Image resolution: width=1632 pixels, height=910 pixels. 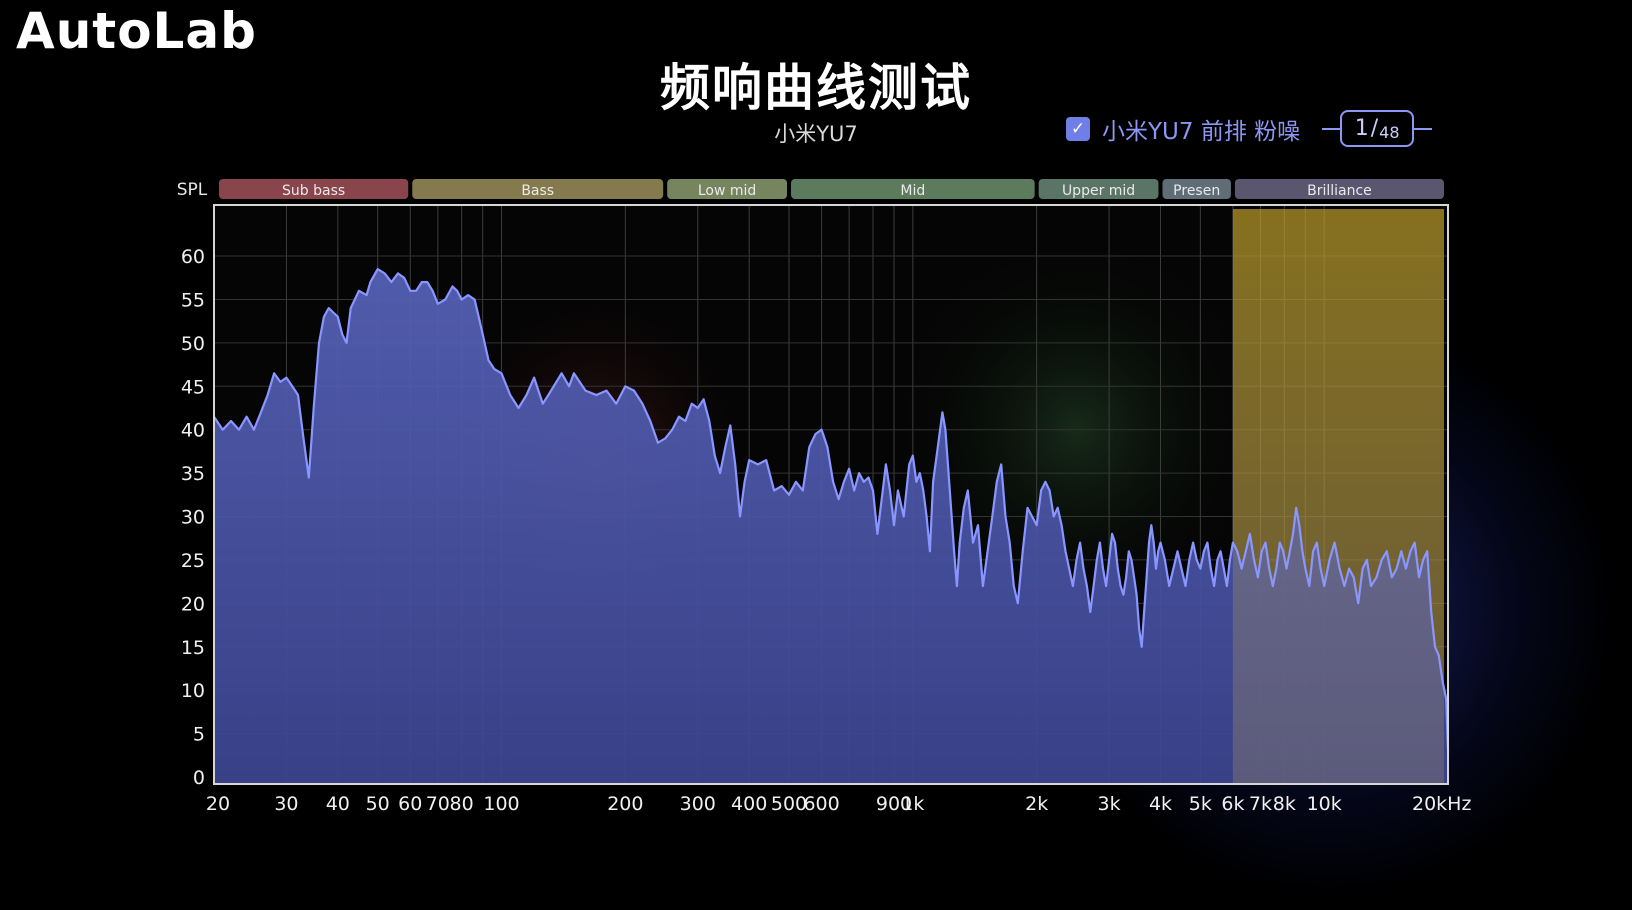 I want to click on band-label: Brilliance, so click(x=1339, y=191).